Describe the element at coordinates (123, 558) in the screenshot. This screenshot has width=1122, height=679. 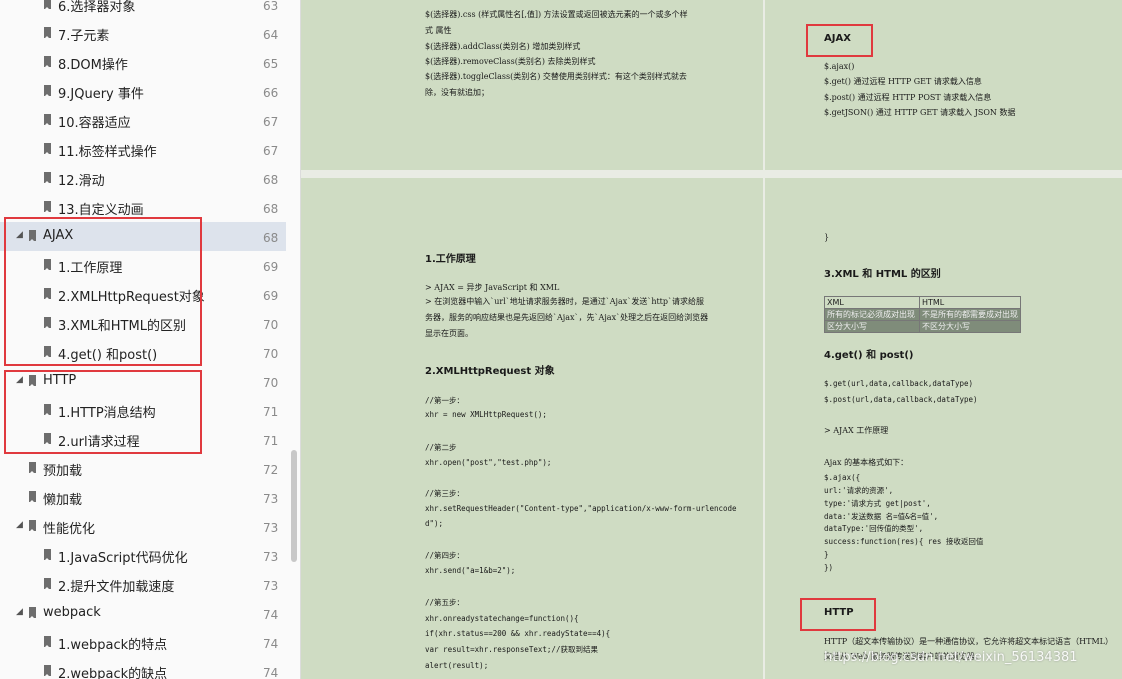
I see `toc-item-label: 1.JavaScript代码优化` at that location.